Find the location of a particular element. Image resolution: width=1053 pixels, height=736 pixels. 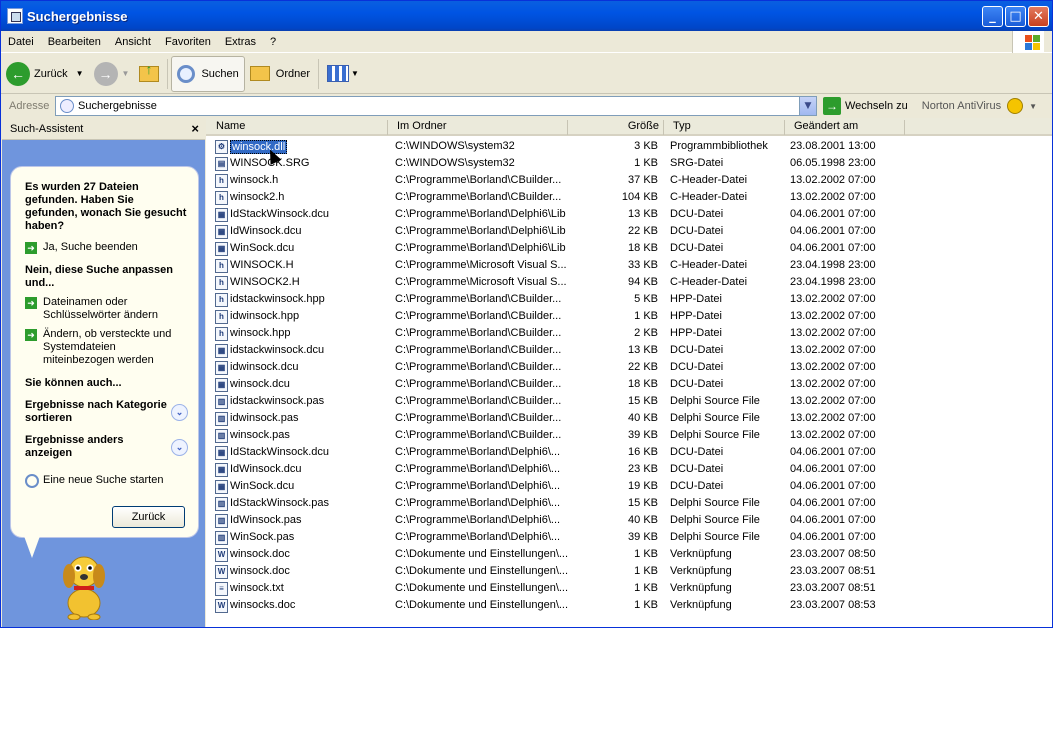

h-file-icon: h is located at coordinates (221, 334).